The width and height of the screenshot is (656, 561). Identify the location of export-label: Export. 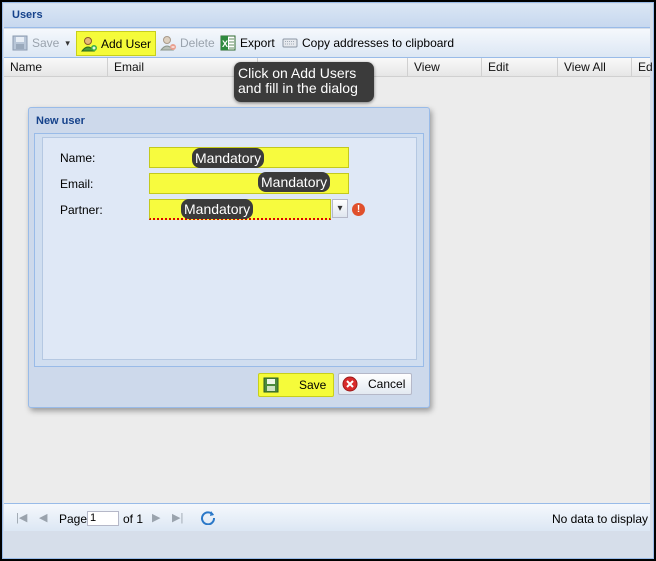
(257, 43).